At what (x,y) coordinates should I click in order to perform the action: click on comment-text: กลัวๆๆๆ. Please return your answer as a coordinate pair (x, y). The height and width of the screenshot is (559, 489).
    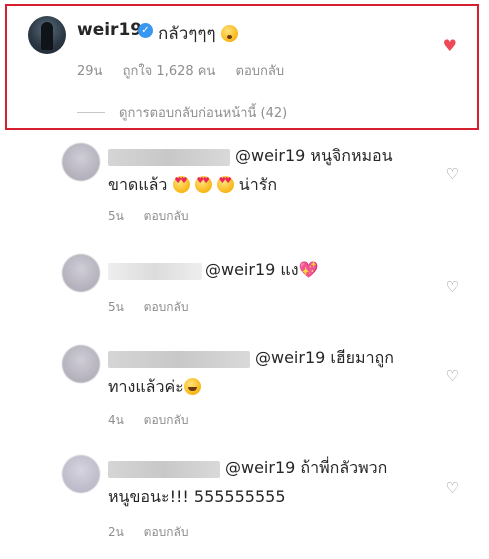
    Looking at the image, I should click on (198, 33).